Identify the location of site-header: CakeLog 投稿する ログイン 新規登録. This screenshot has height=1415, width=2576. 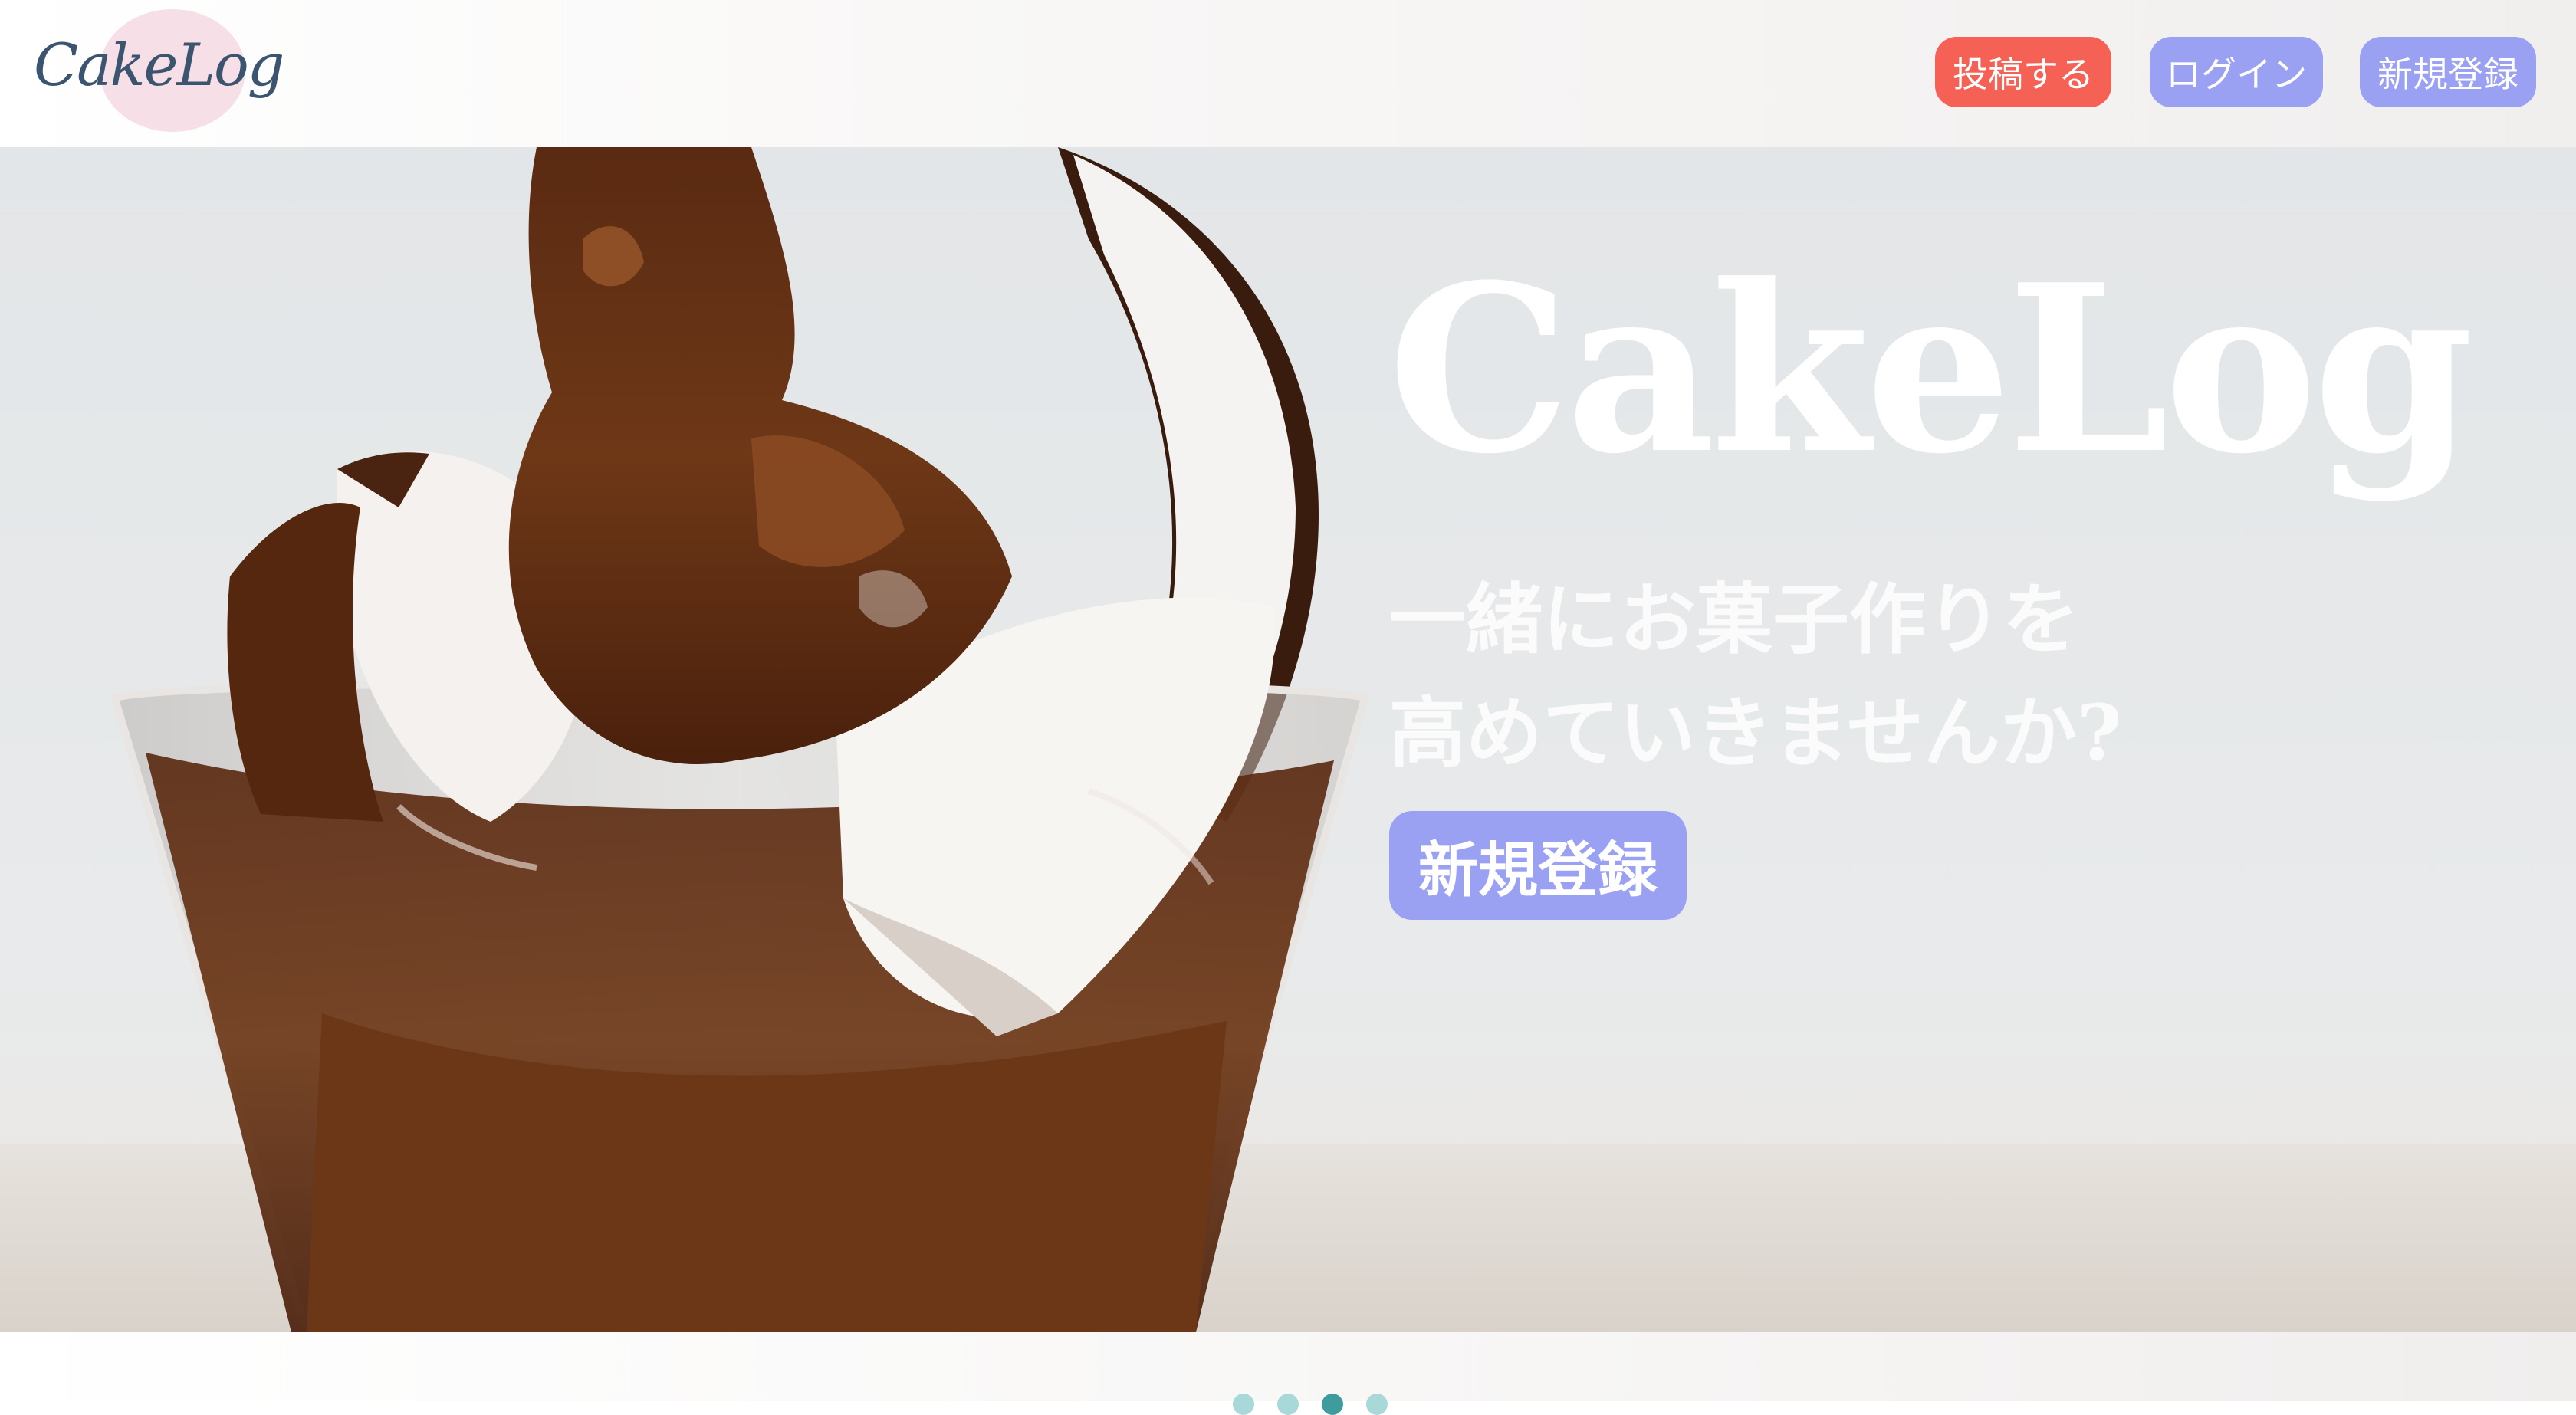
(1288, 73).